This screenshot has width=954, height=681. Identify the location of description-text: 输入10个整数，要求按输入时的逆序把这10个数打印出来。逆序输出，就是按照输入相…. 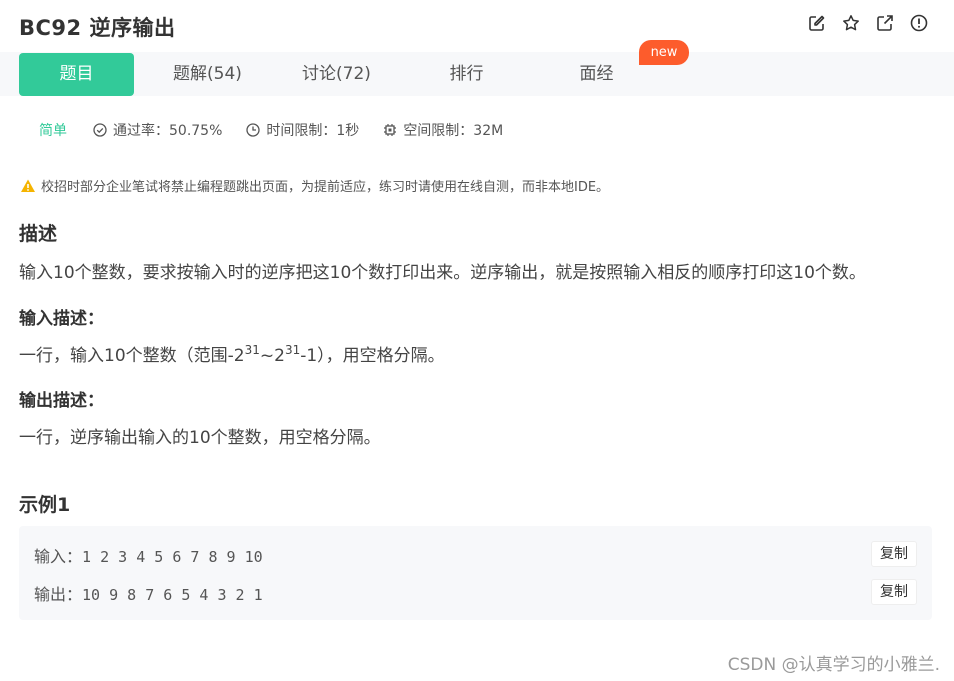
(442, 273).